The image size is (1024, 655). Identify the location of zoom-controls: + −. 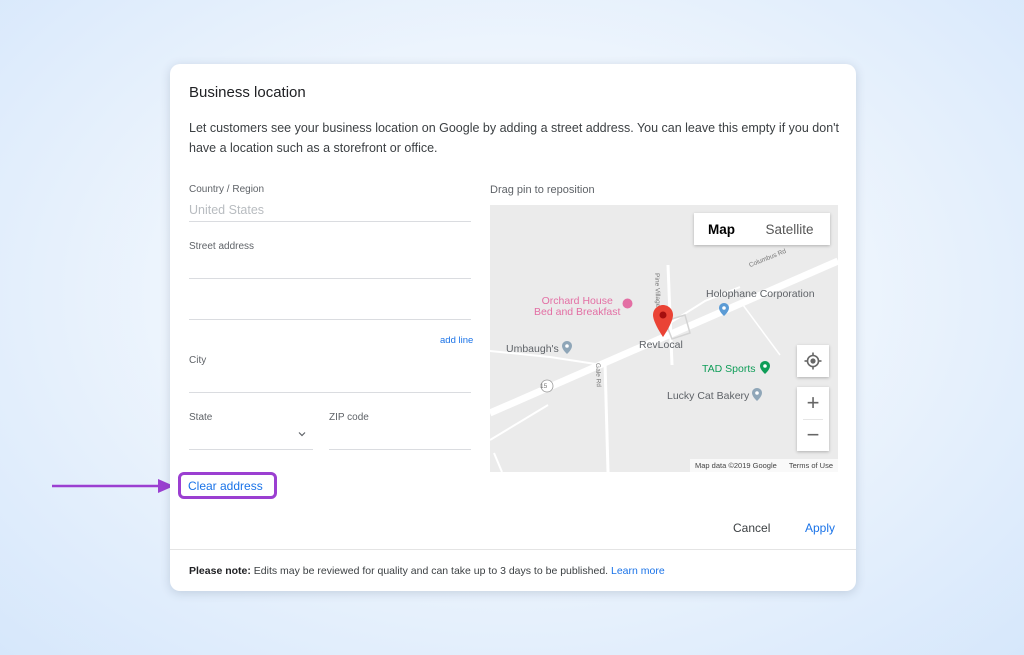
(813, 419).